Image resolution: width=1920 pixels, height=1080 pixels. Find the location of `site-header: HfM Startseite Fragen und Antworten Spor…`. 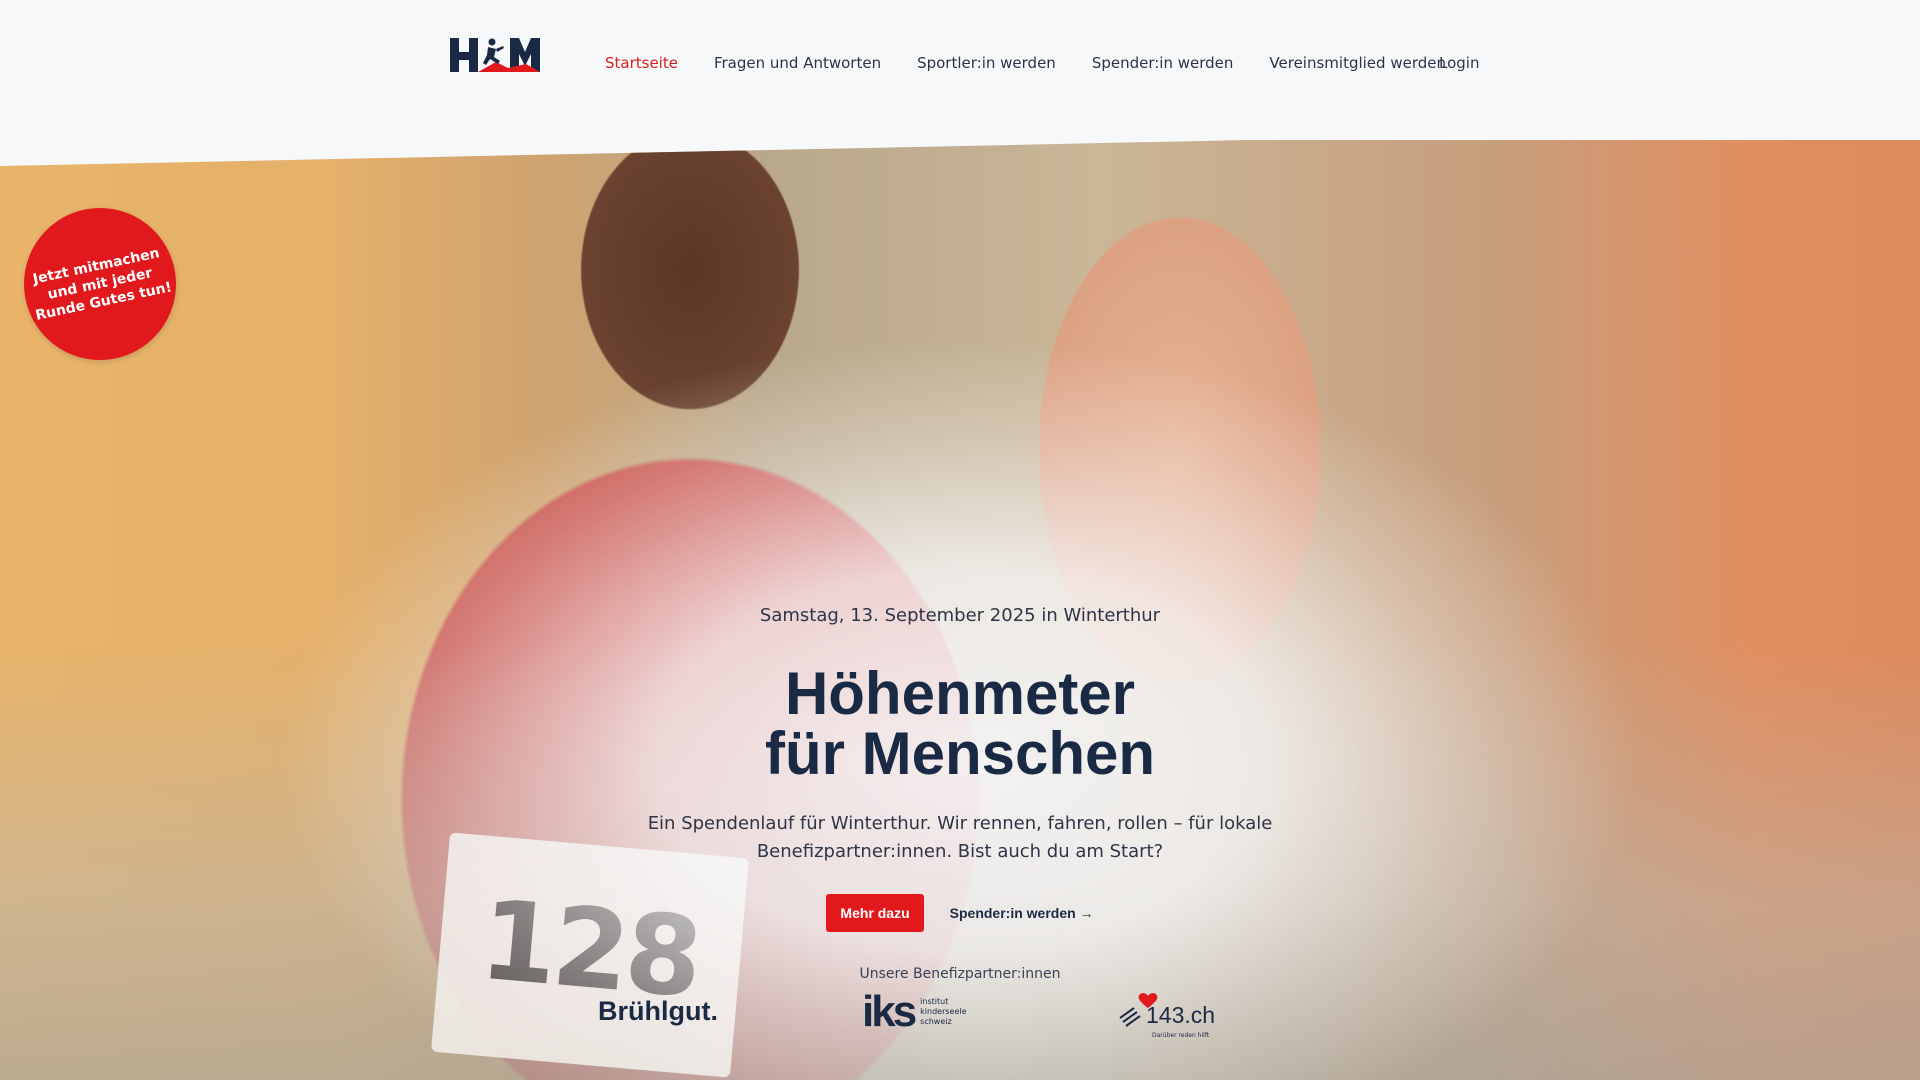

site-header: HfM Startseite Fragen und Antworten Spor… is located at coordinates (960, 70).